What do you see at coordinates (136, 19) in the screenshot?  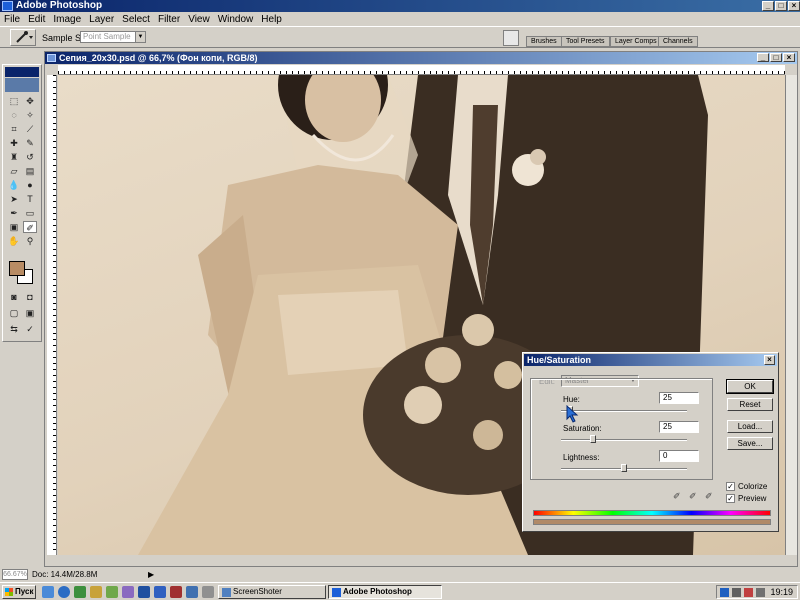 I see `menu-select: Select` at bounding box center [136, 19].